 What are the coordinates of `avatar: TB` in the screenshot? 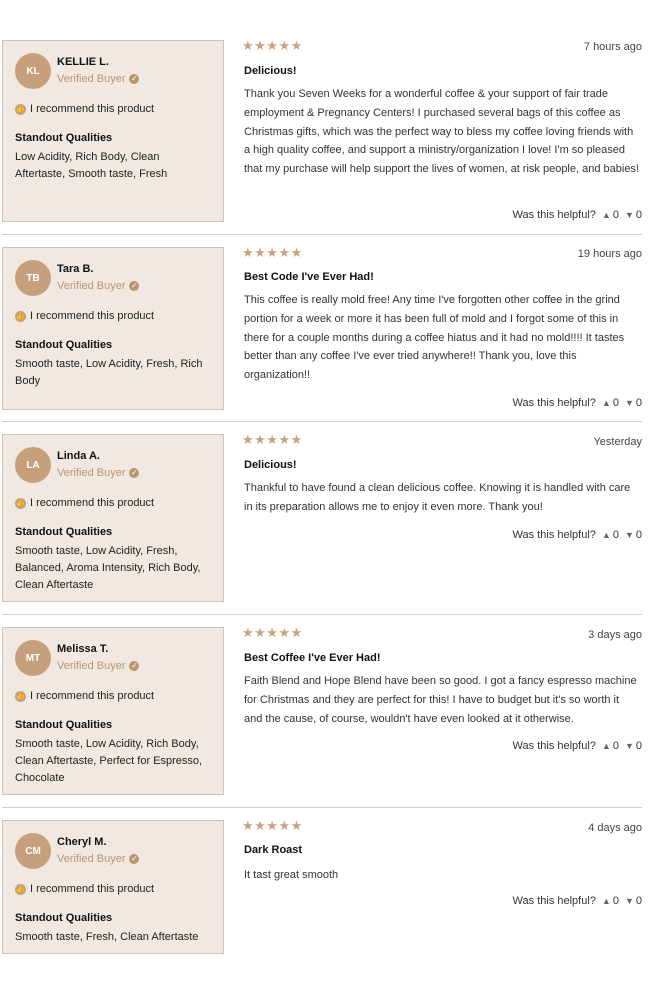 It's located at (33, 278).